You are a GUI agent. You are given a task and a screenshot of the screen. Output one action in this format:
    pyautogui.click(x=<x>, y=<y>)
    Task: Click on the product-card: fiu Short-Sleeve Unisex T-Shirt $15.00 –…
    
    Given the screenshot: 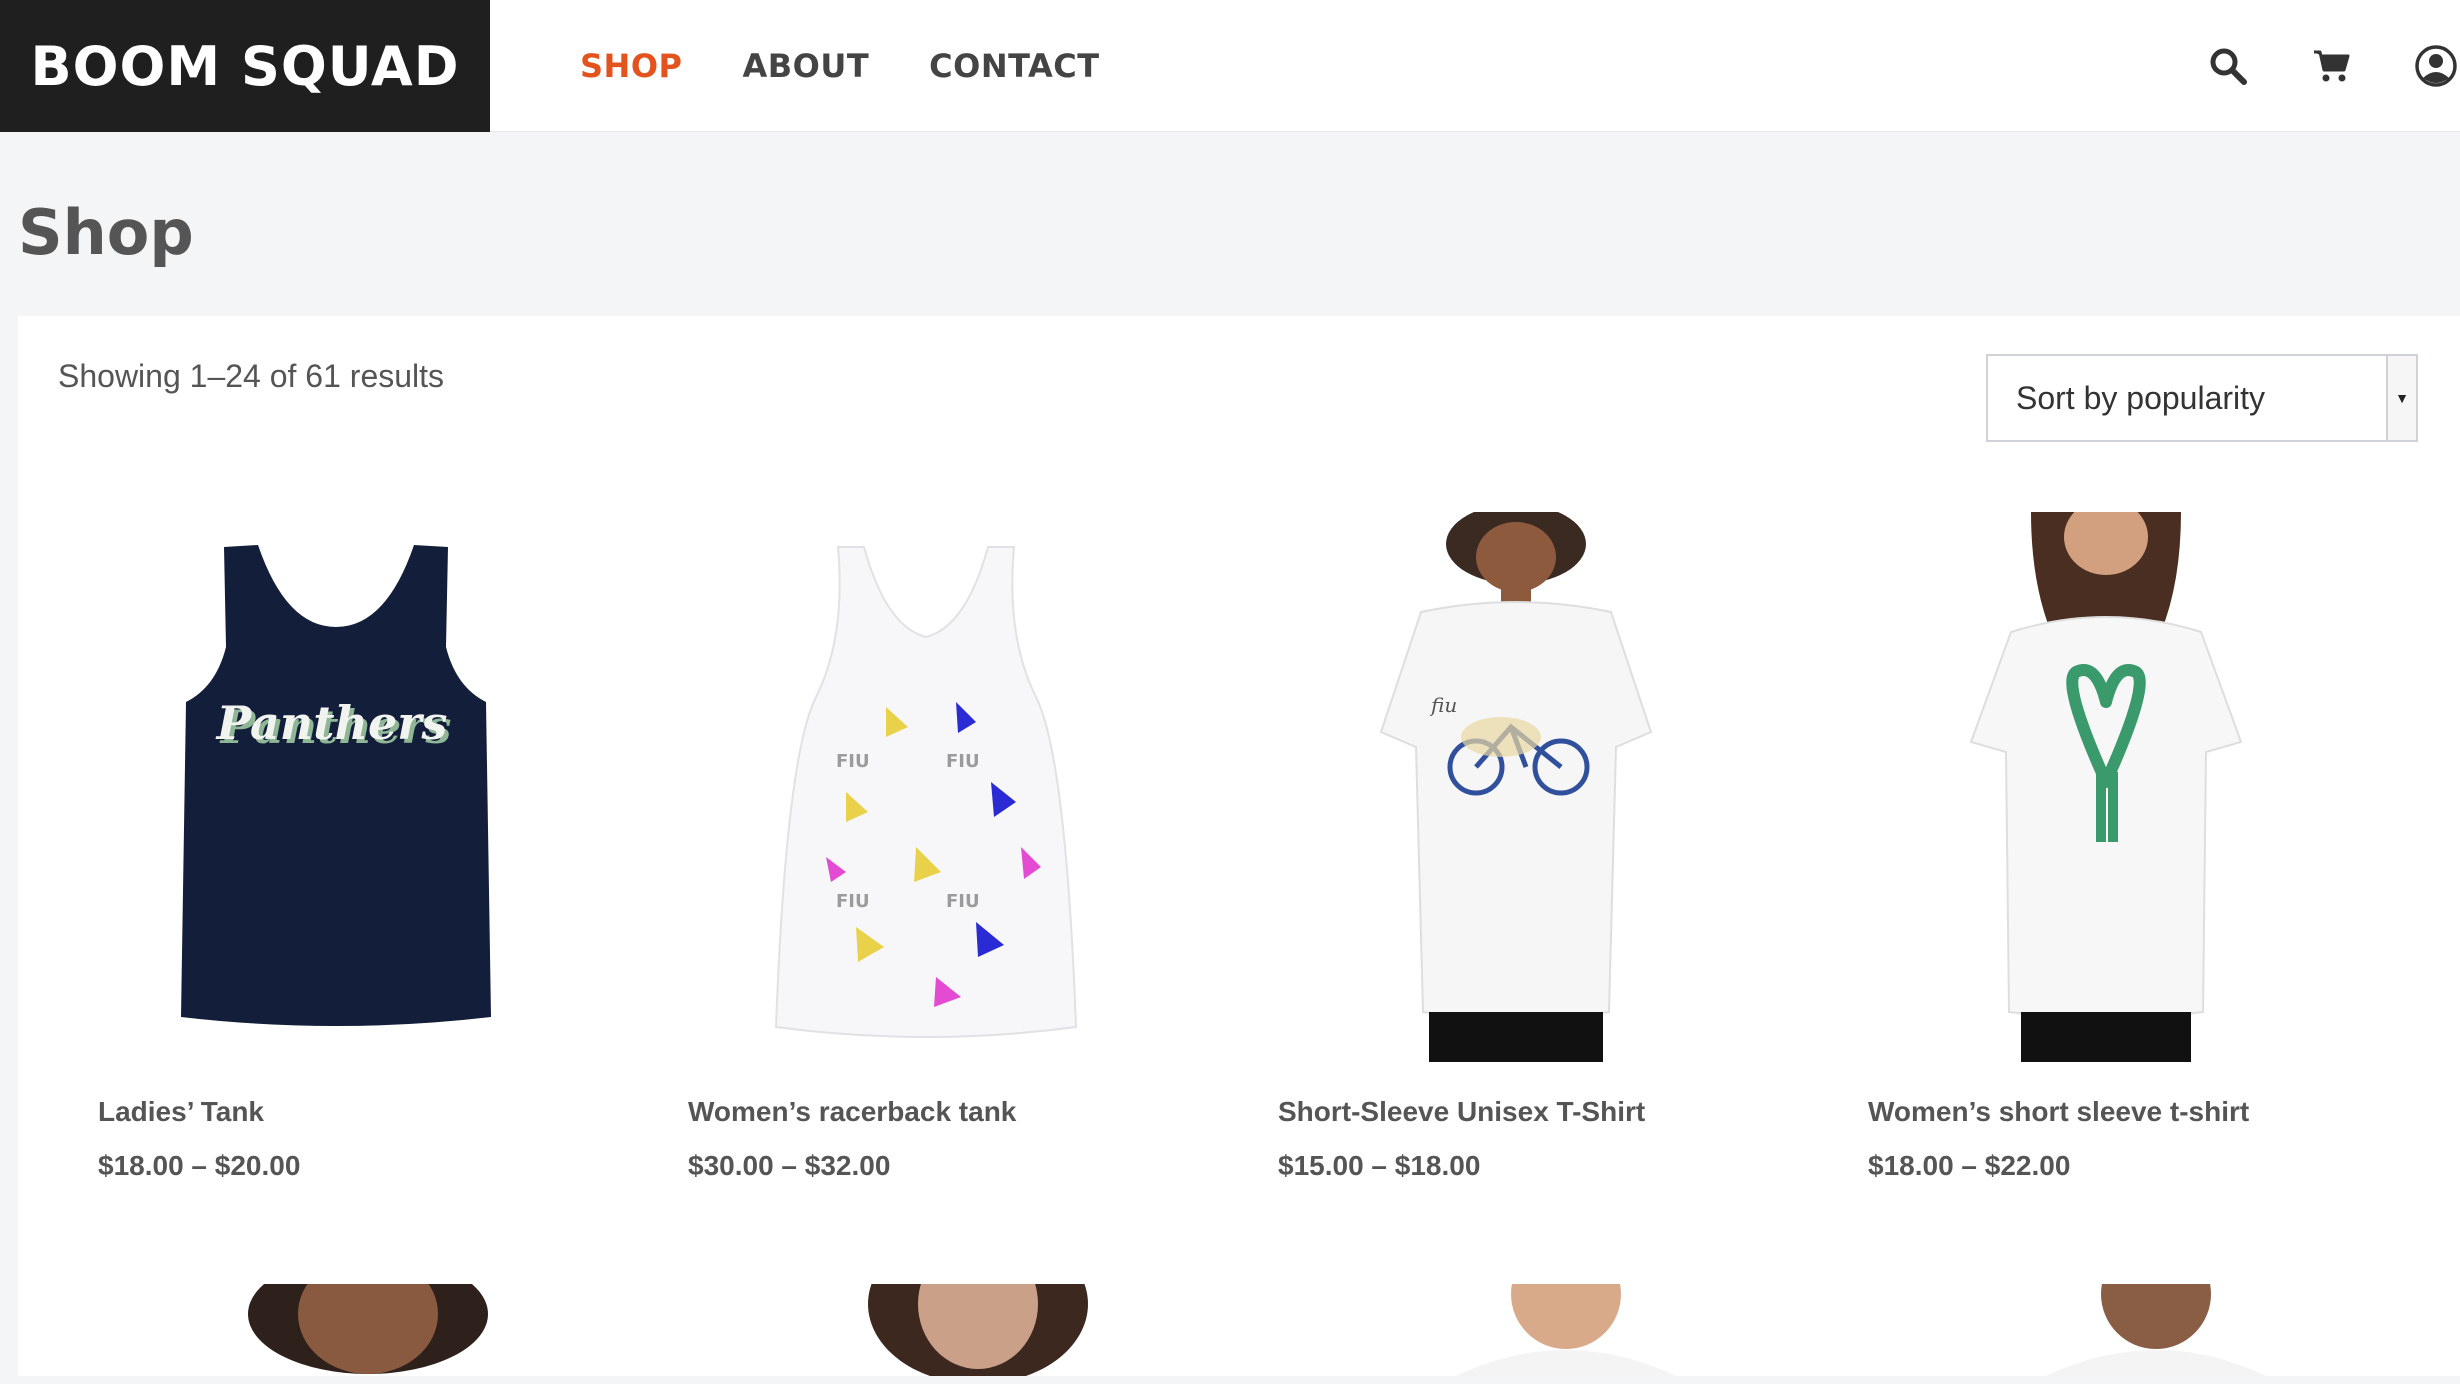 What is the action you would take?
    pyautogui.click(x=1516, y=846)
    